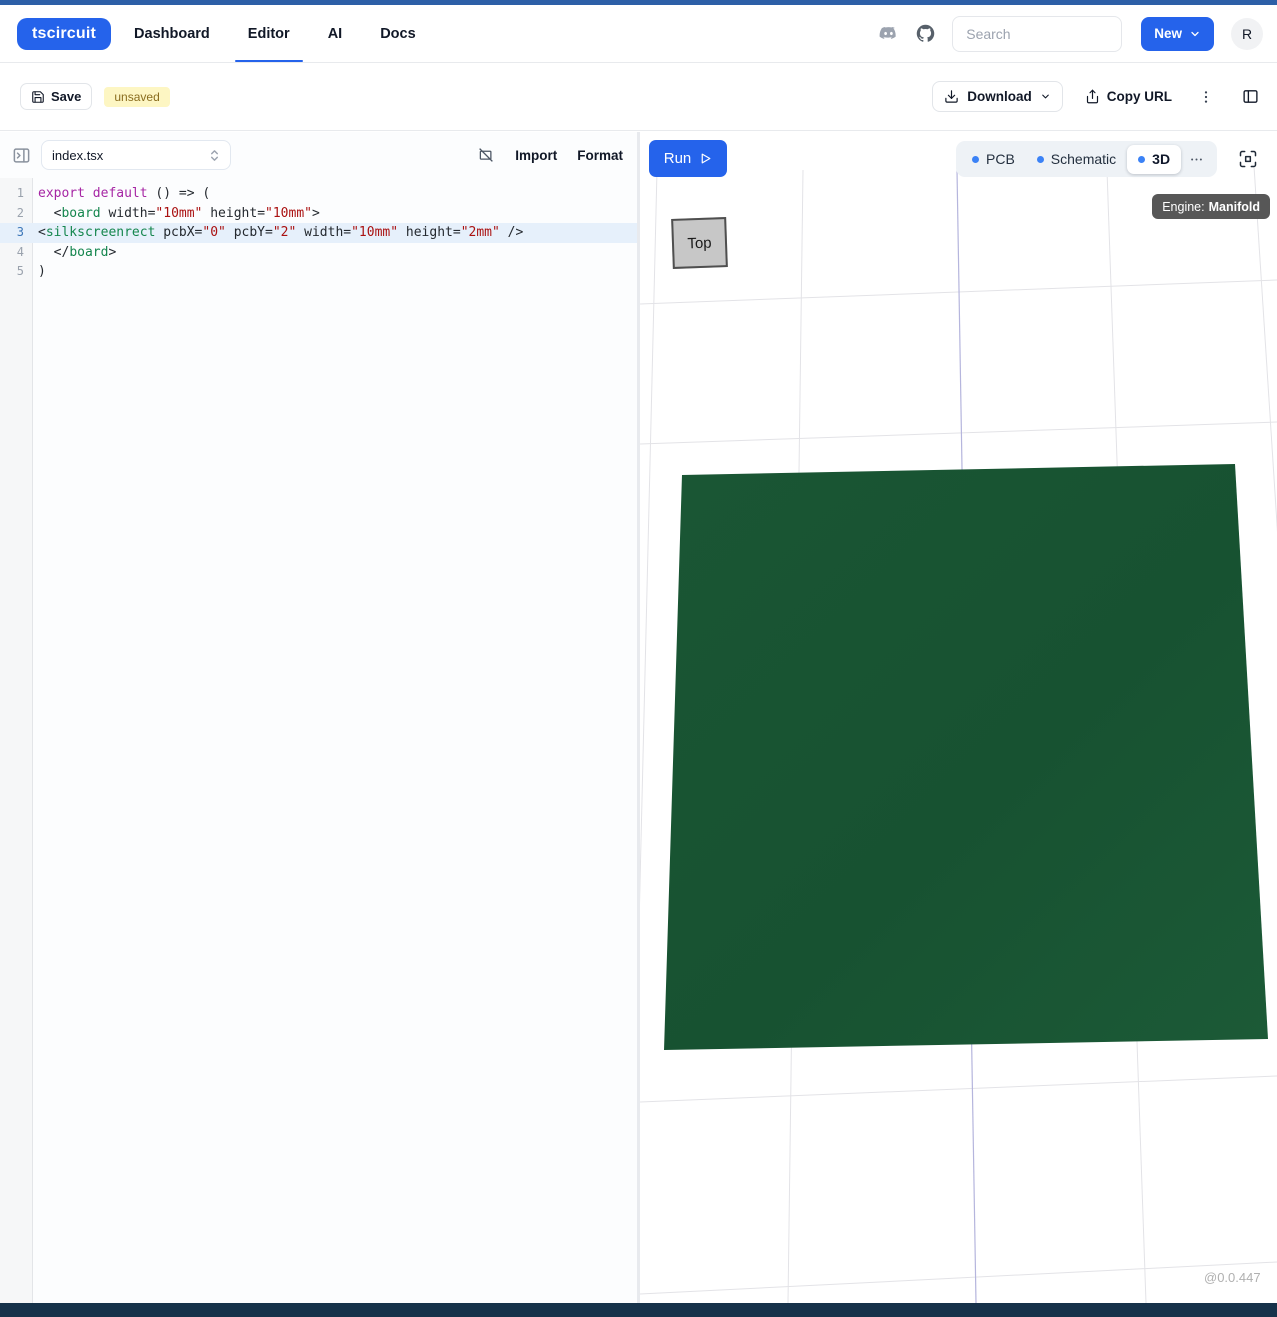  I want to click on tab-schematic: Schematic, so click(1076, 159).